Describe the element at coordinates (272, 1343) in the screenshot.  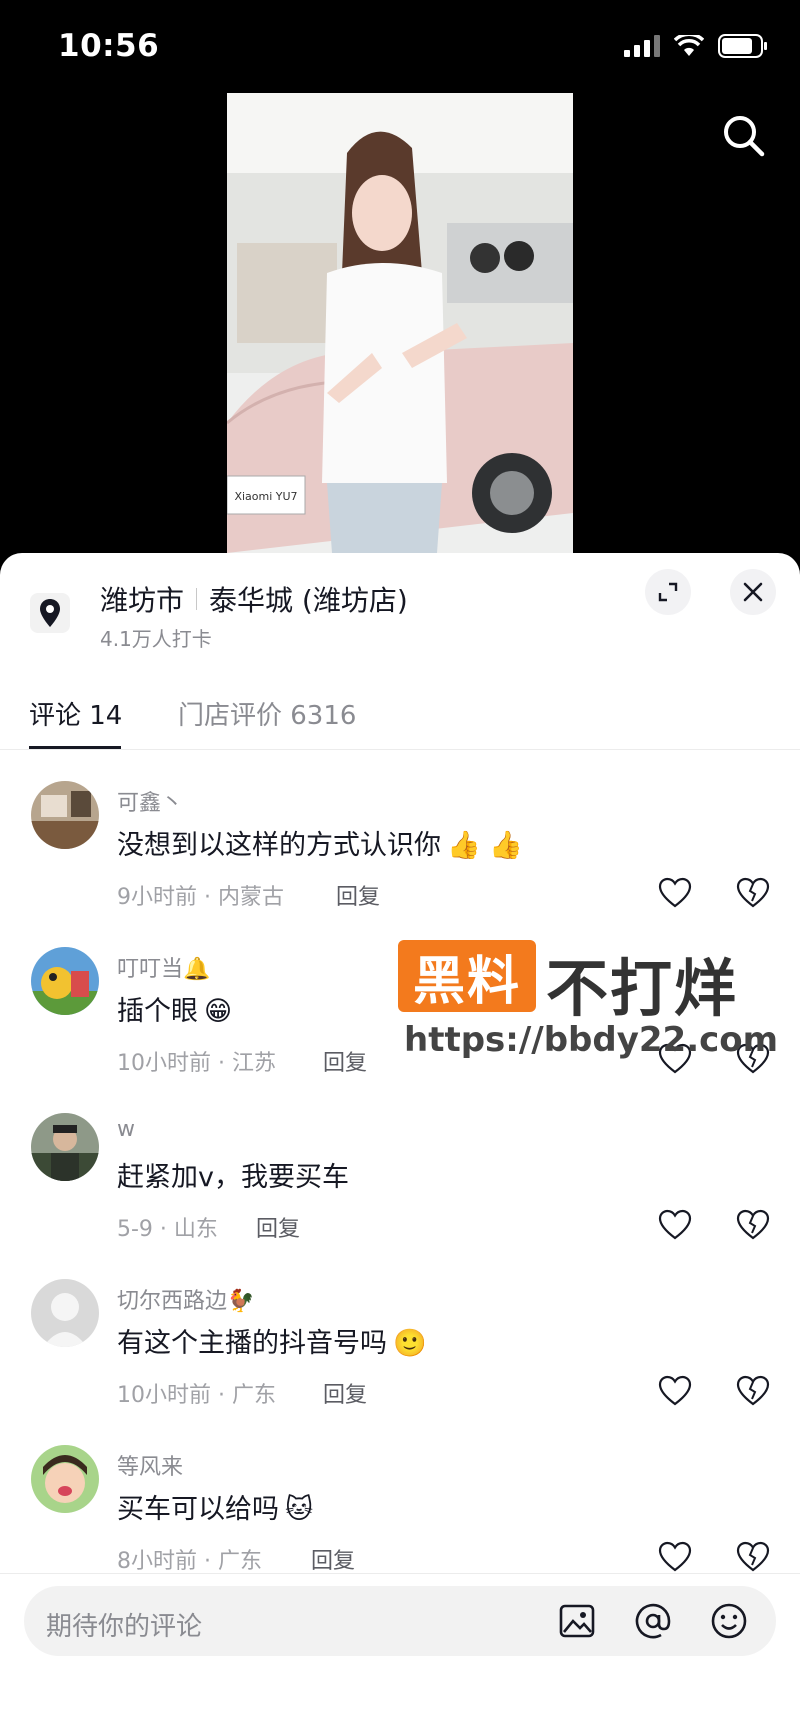
I see `comment-text: 有这个主播的抖音号吗 🙂` at that location.